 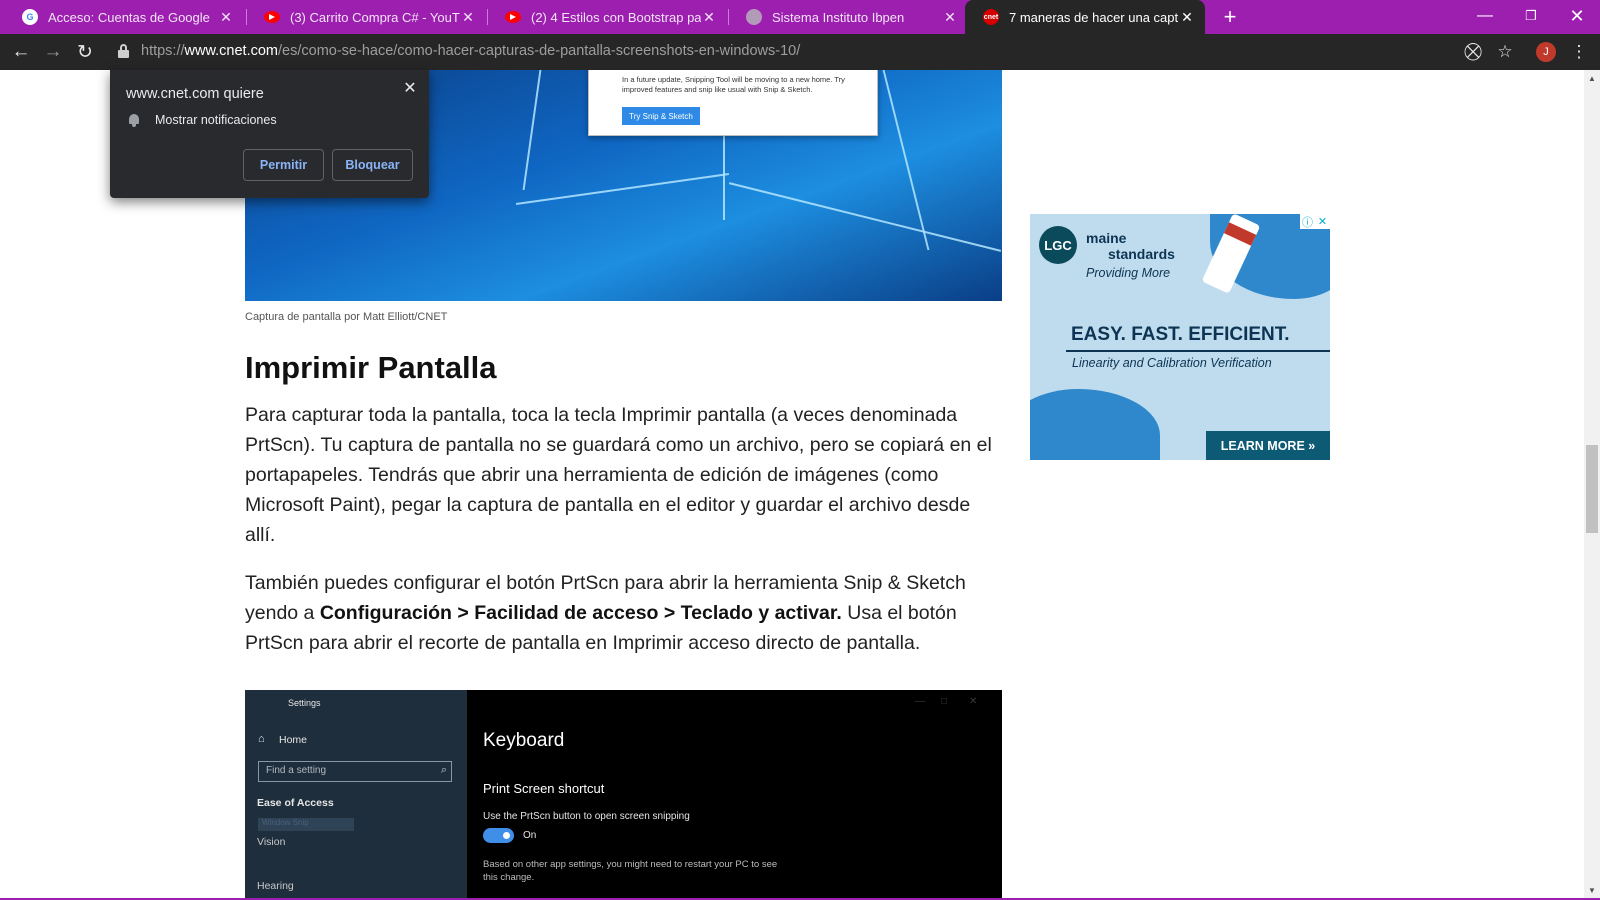 I want to click on bookmark-star-icon: ☆, so click(x=1505, y=52).